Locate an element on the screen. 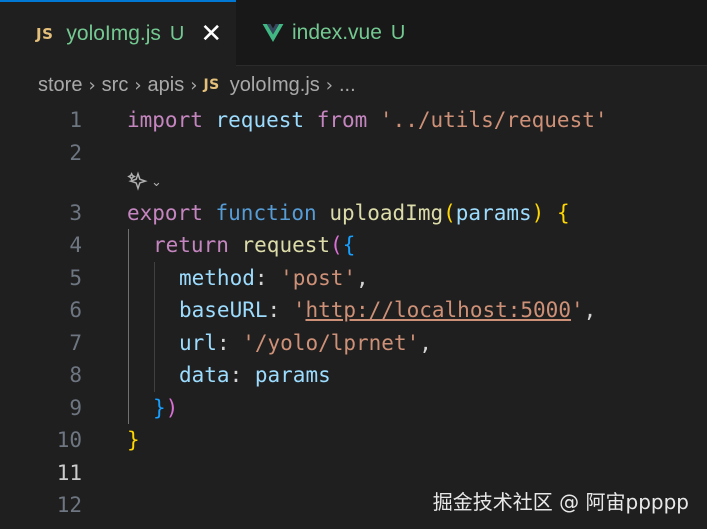 The image size is (707, 529). line-number: 2 is located at coordinates (75, 153).